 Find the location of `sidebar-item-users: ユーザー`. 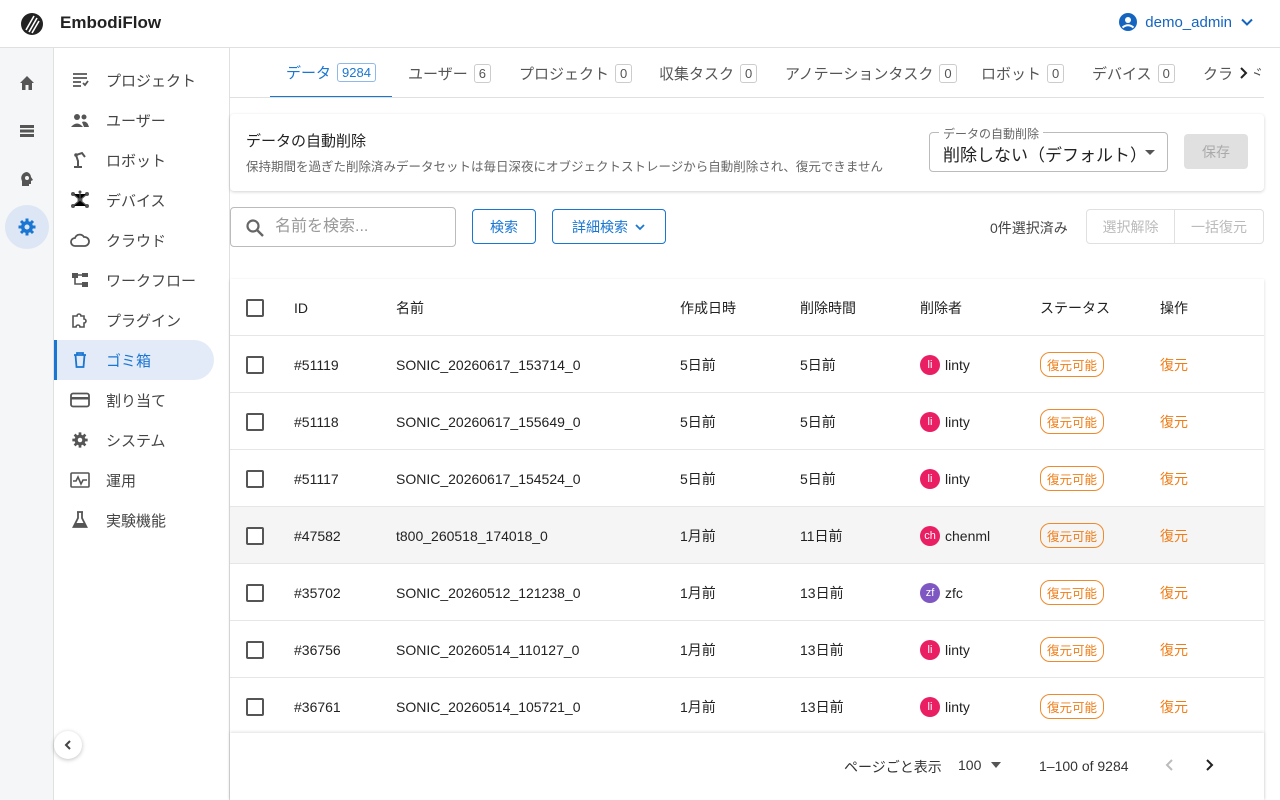

sidebar-item-users: ユーザー is located at coordinates (134, 120).